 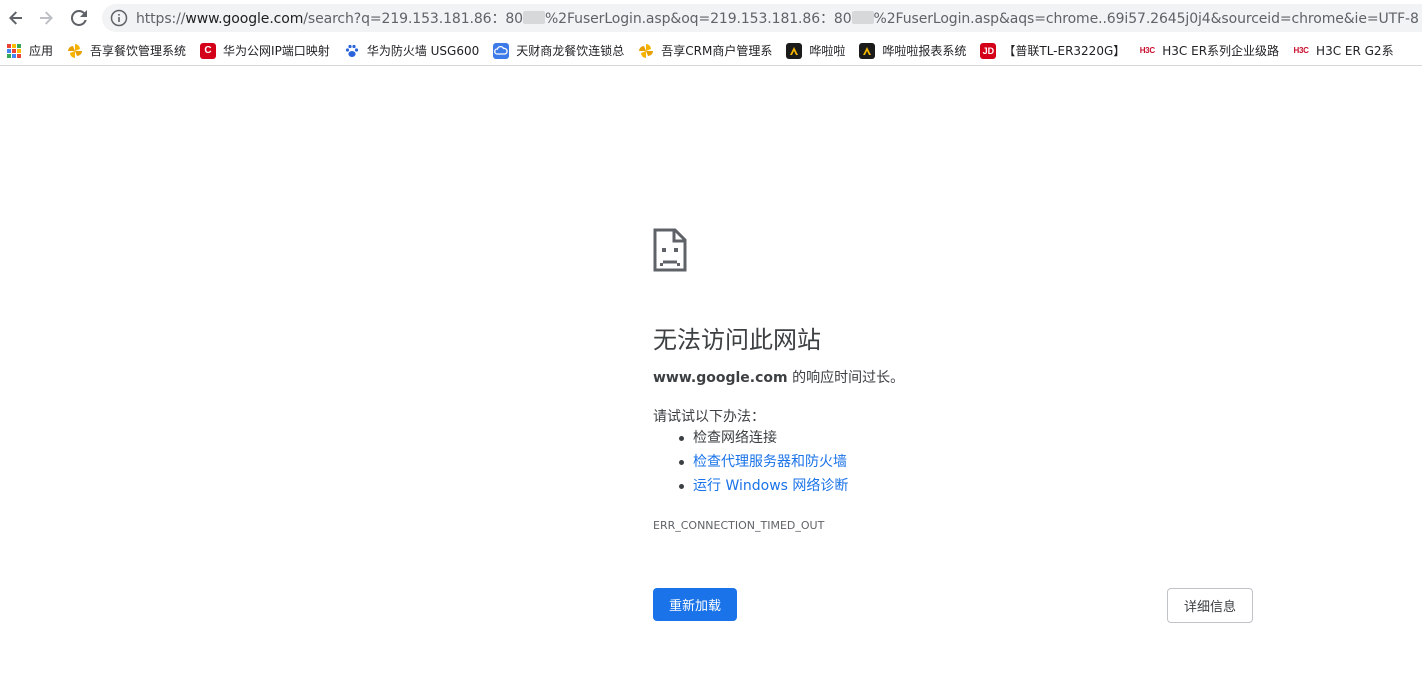 What do you see at coordinates (720, 378) in the screenshot?
I see `error-host: www.google.com` at bounding box center [720, 378].